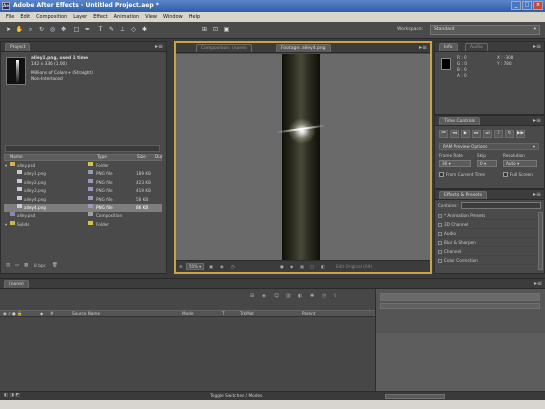 The width and height of the screenshot is (545, 409). I want to click on column-t: T, so click(223, 314).